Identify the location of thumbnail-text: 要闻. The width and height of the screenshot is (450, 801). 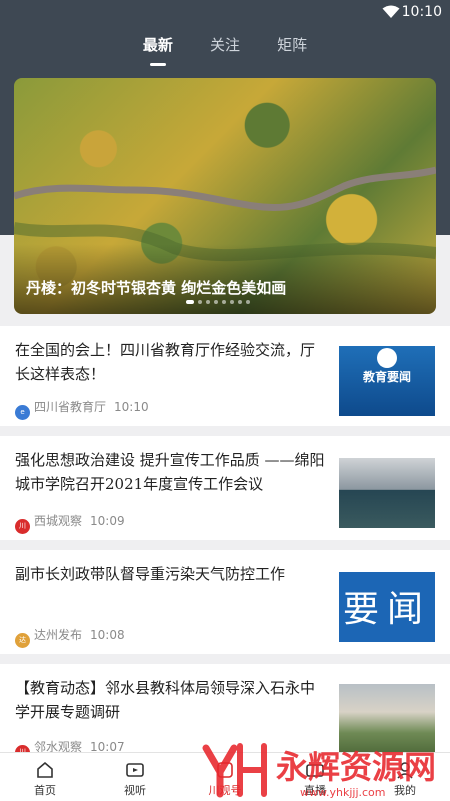
(386, 609).